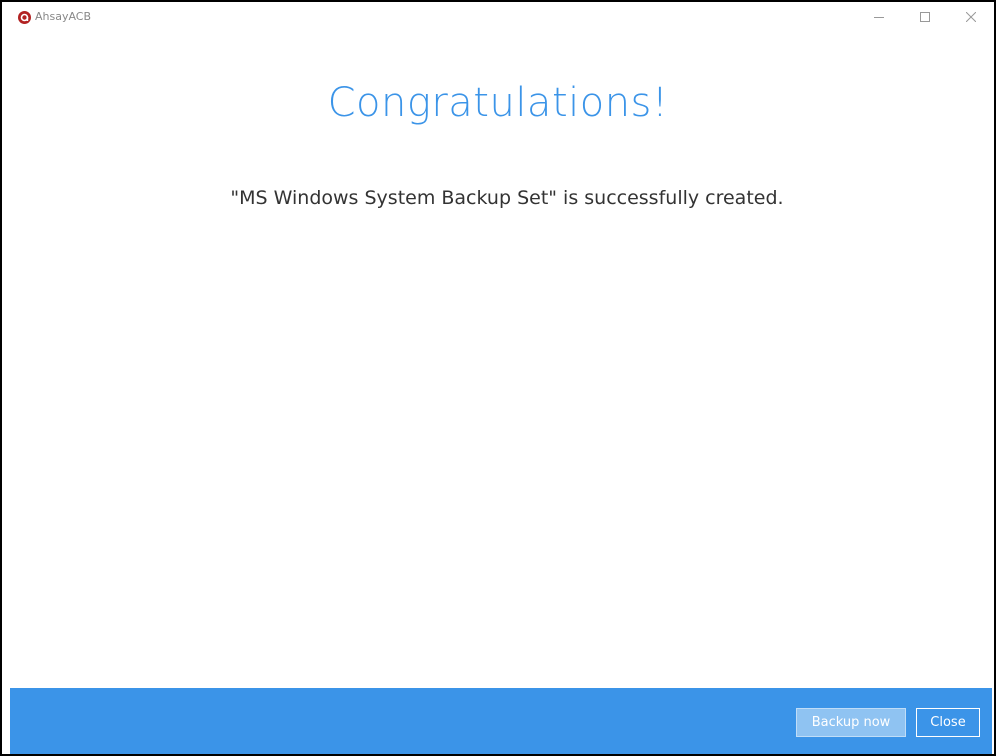 This screenshot has width=996, height=756. I want to click on footer-bar: Backup now Close, so click(501, 721).